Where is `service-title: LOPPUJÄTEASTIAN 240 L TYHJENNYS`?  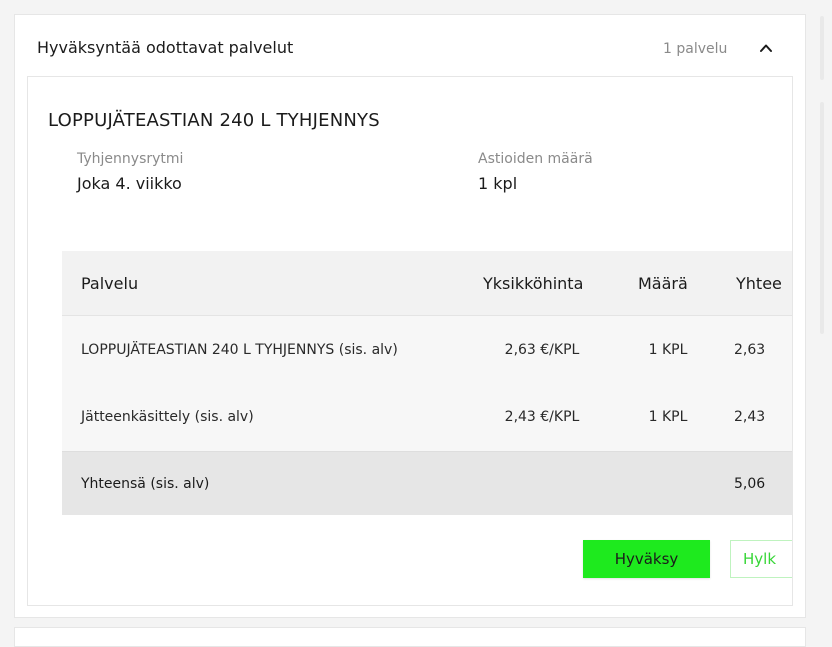
service-title: LOPPUJÄTEASTIAN 240 L TYHJENNYS is located at coordinates (214, 120).